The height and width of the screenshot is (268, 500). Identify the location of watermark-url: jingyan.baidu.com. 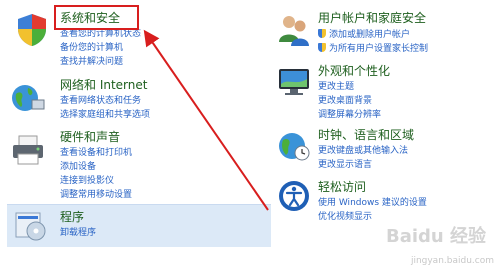
(452, 261).